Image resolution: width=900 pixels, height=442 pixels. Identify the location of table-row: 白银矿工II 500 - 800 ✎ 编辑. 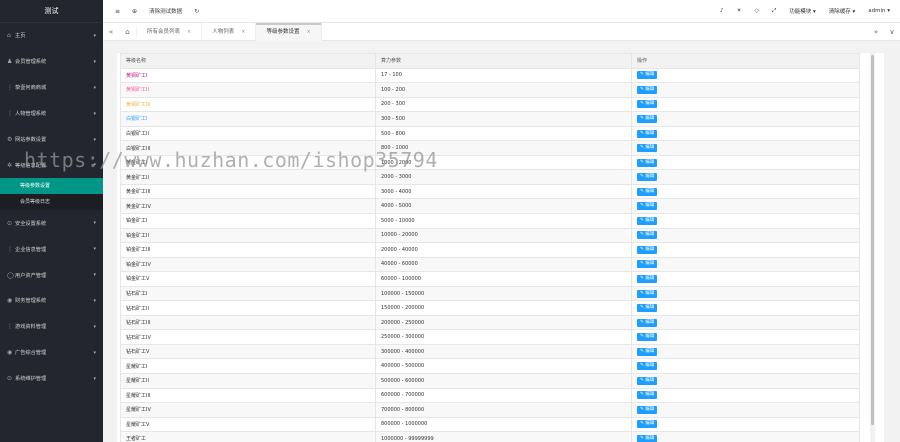
(490, 133).